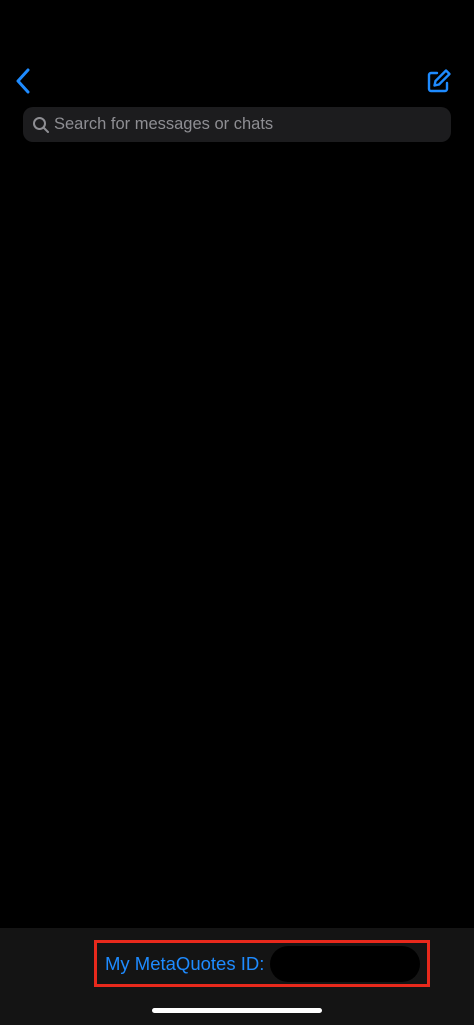 The height and width of the screenshot is (1025, 474). I want to click on back-button, so click(23, 81).